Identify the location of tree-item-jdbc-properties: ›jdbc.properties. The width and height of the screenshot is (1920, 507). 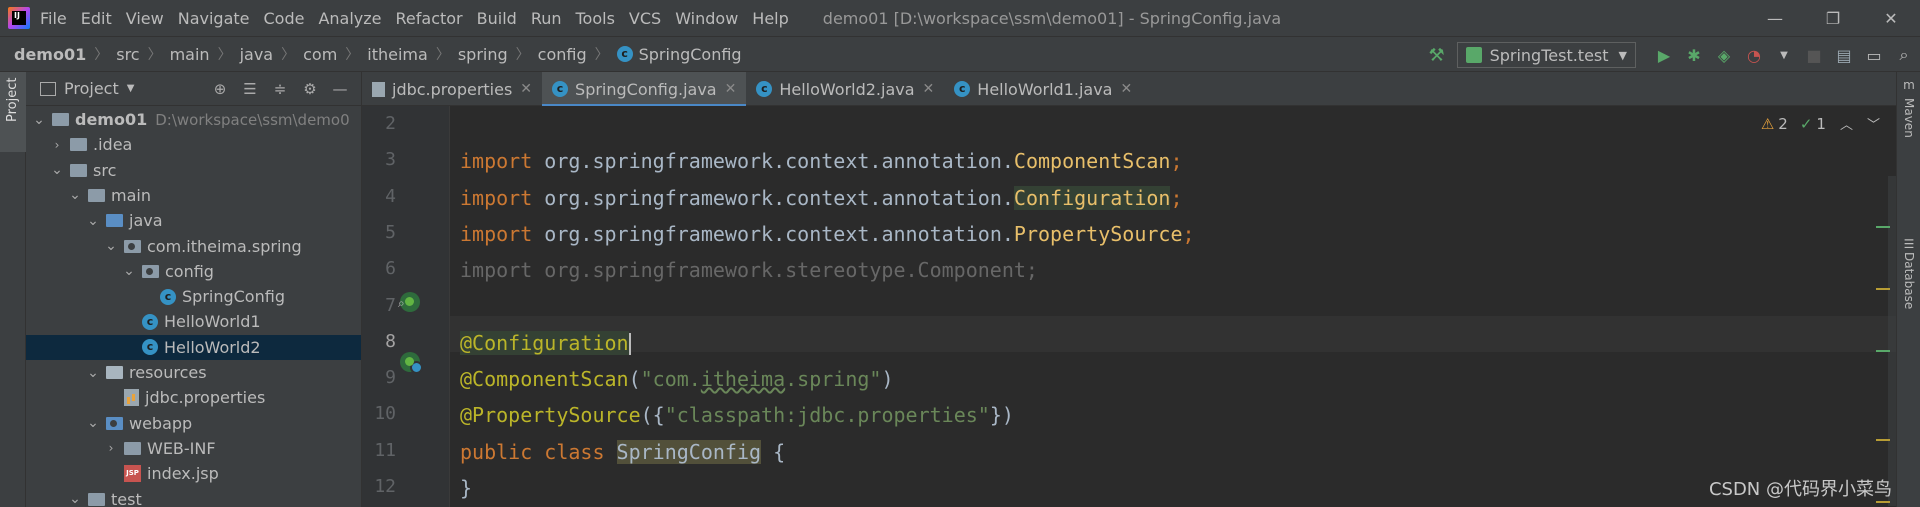
(193, 397).